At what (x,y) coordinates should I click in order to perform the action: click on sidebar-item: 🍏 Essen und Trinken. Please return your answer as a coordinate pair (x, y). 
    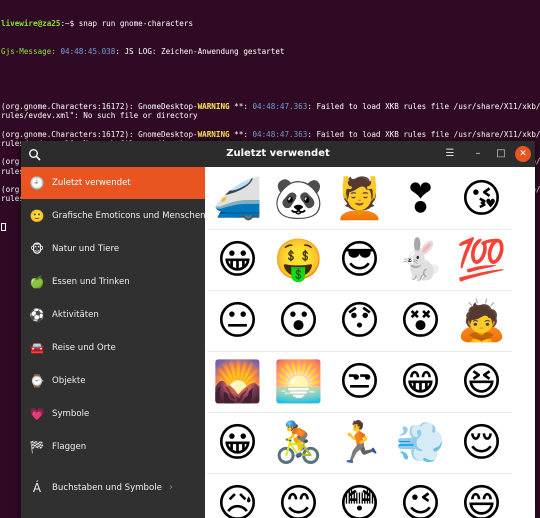
    Looking at the image, I should click on (113, 282).